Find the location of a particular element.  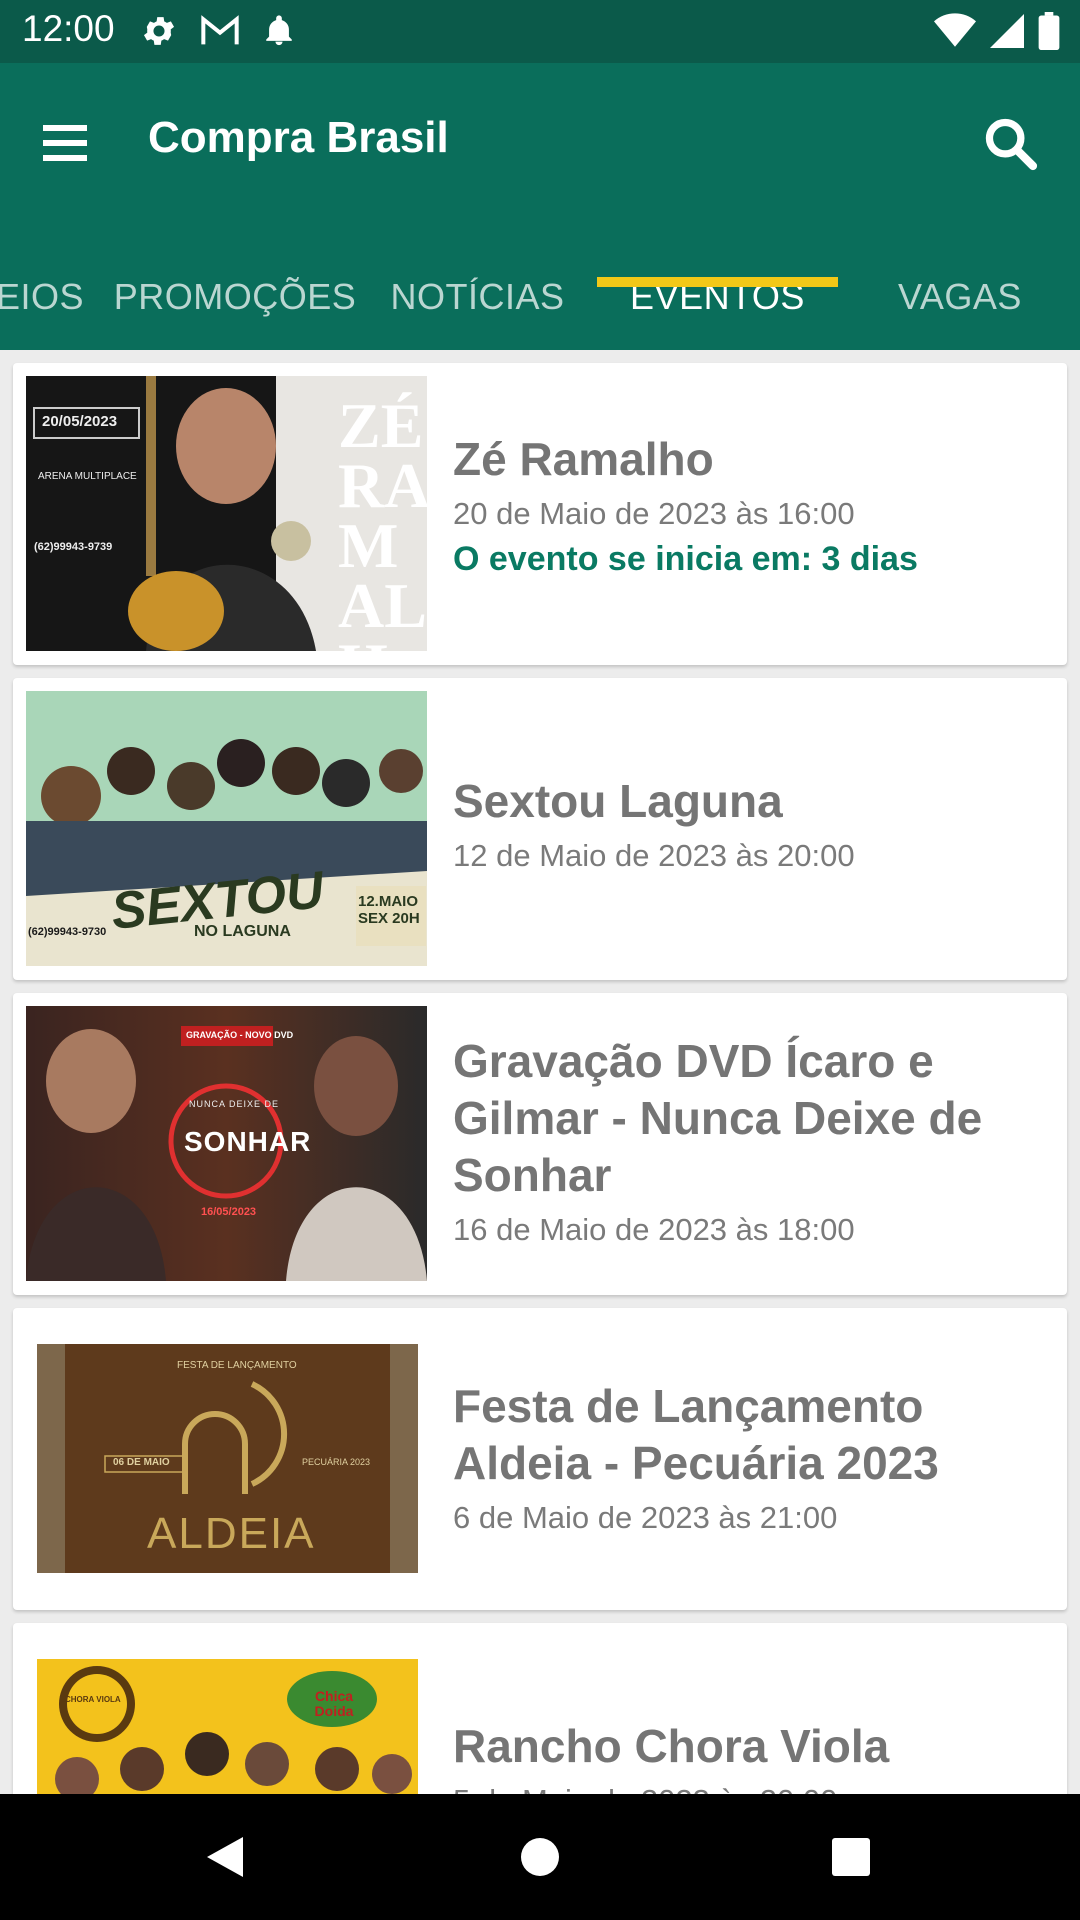

tab-sorteios: EIOS is located at coordinates (50, 296).